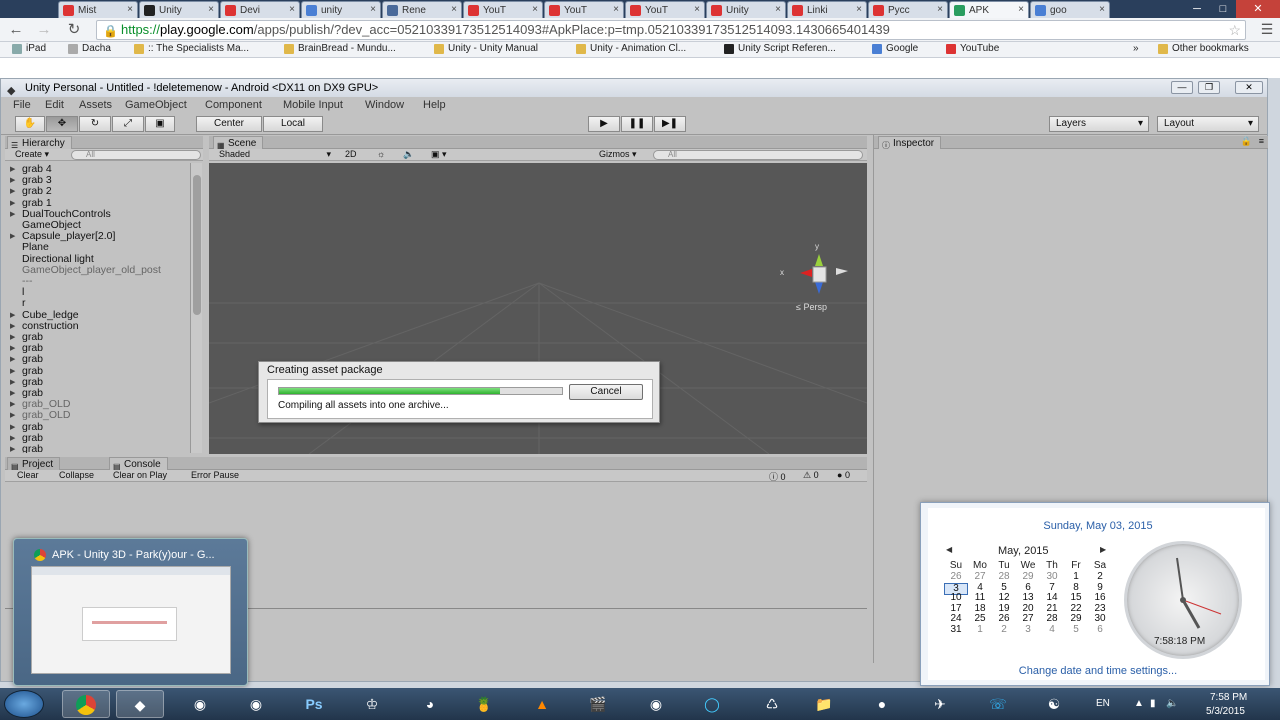  I want to click on more-bookmarks-button: », so click(1136, 48).